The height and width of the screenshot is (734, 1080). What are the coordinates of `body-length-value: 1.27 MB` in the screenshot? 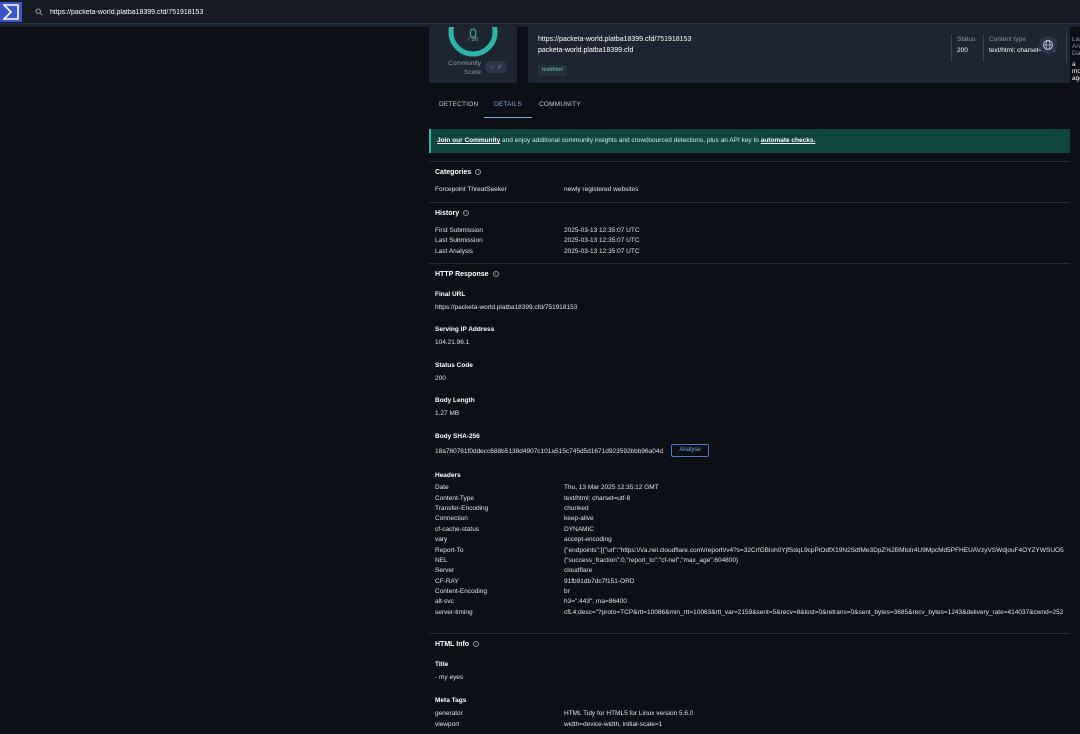 It's located at (447, 413).